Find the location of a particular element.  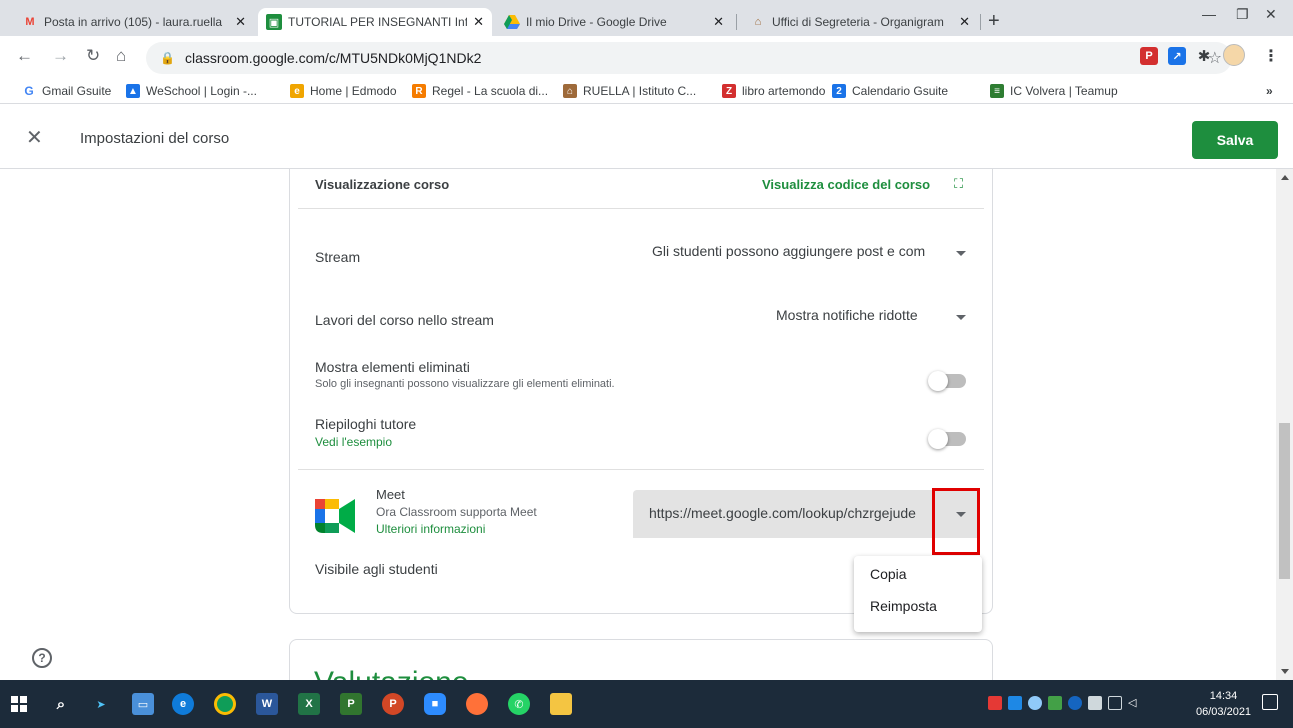

new-tab-button: + is located at coordinates (994, 21).